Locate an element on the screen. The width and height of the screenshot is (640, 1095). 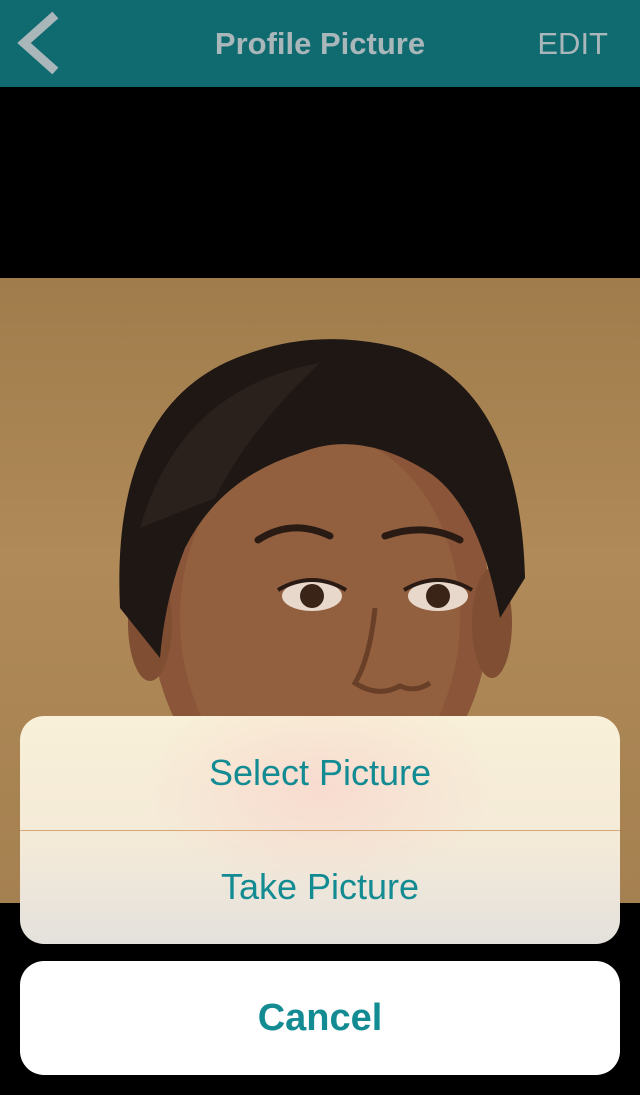
cancel-button: Cancel is located at coordinates (320, 1018).